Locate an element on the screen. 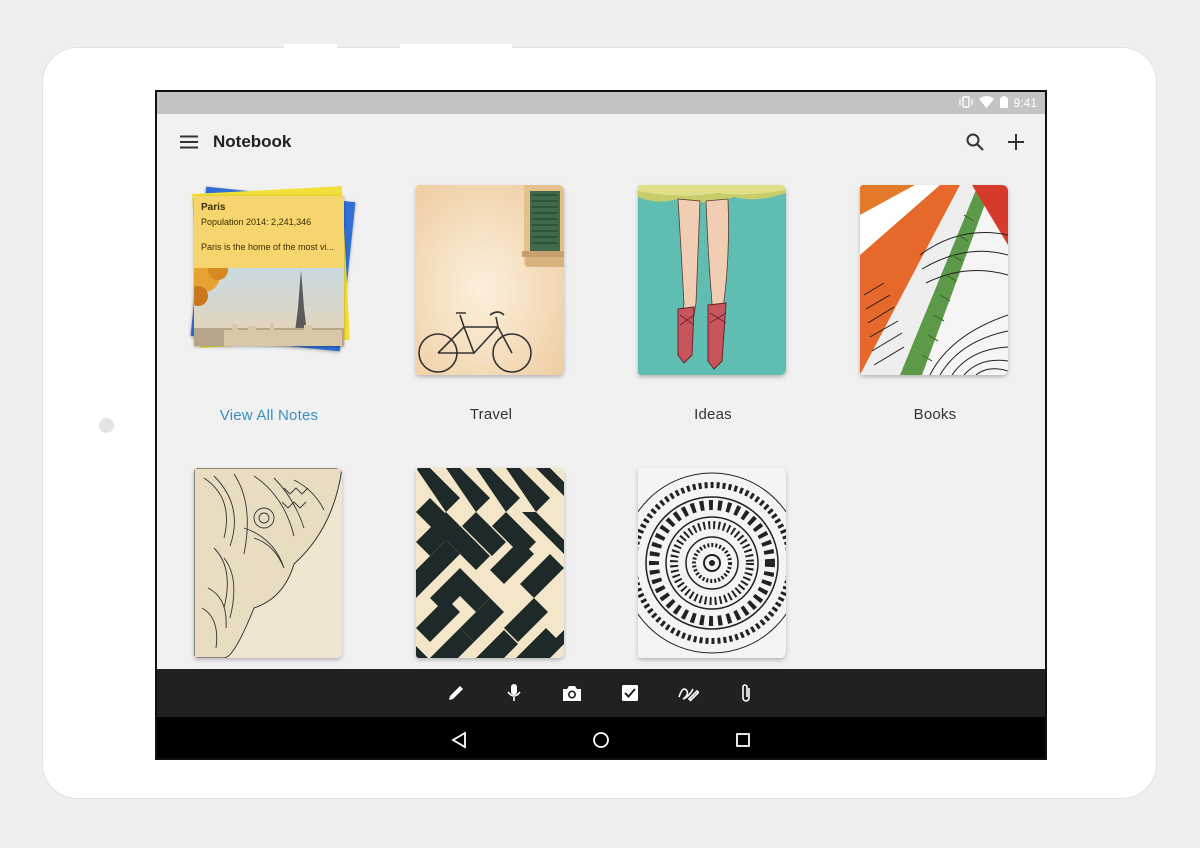 The height and width of the screenshot is (848, 1200). page-title: Notebook is located at coordinates (252, 141).